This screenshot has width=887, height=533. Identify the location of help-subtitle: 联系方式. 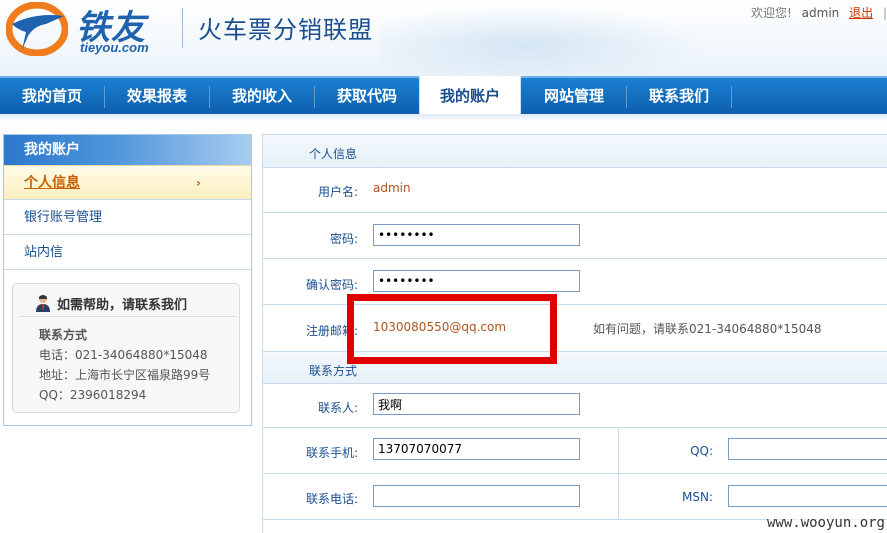
(63, 335).